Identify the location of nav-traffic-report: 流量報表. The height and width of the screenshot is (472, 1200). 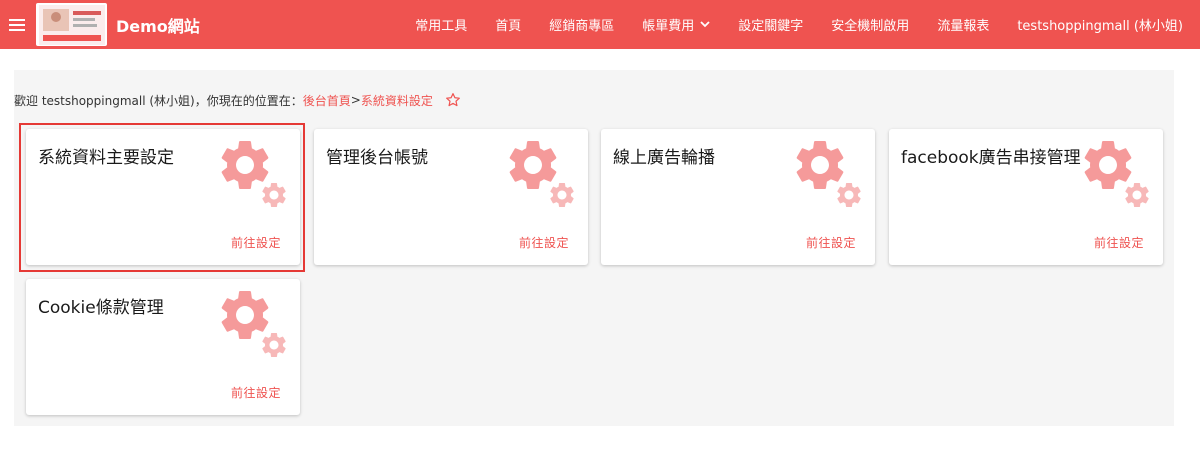
(963, 24).